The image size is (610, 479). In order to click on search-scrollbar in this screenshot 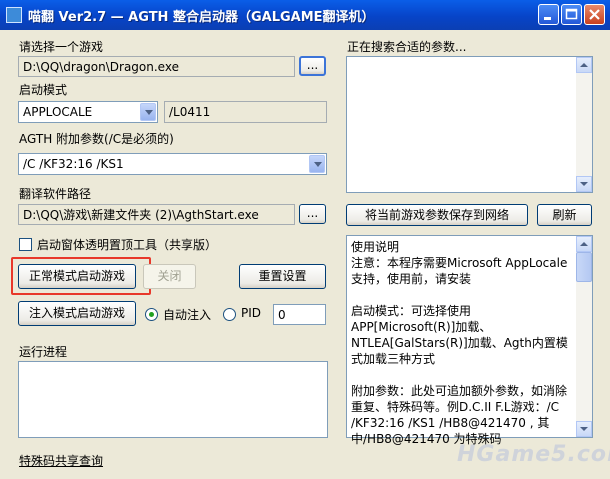, I will do `click(584, 124)`.